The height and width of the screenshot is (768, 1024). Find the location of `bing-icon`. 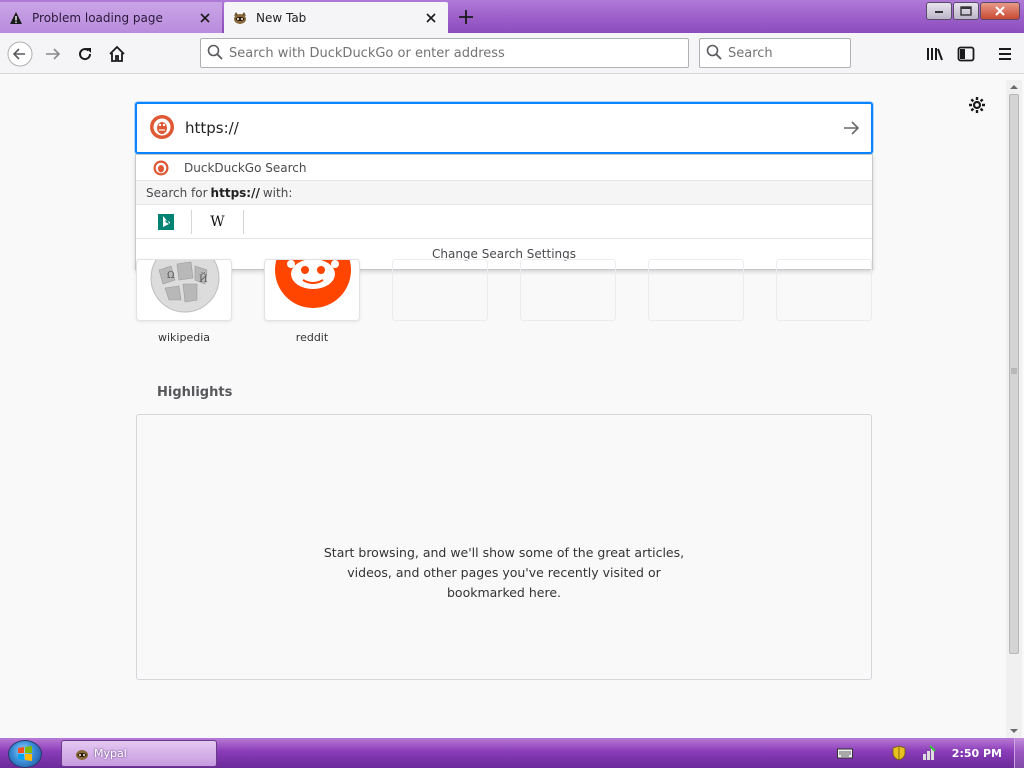

bing-icon is located at coordinates (165, 221).